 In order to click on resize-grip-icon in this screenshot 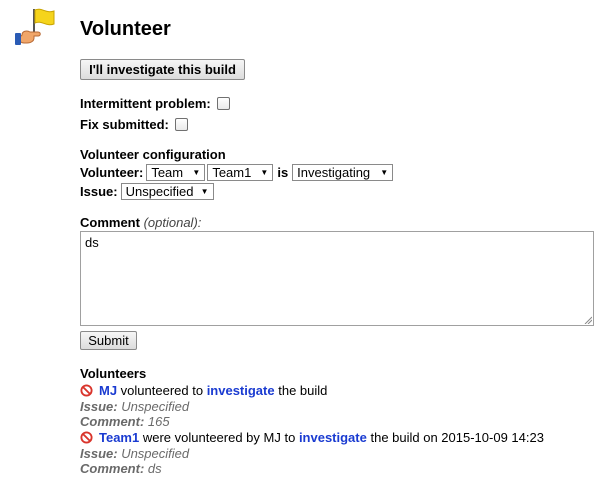, I will do `click(588, 320)`.